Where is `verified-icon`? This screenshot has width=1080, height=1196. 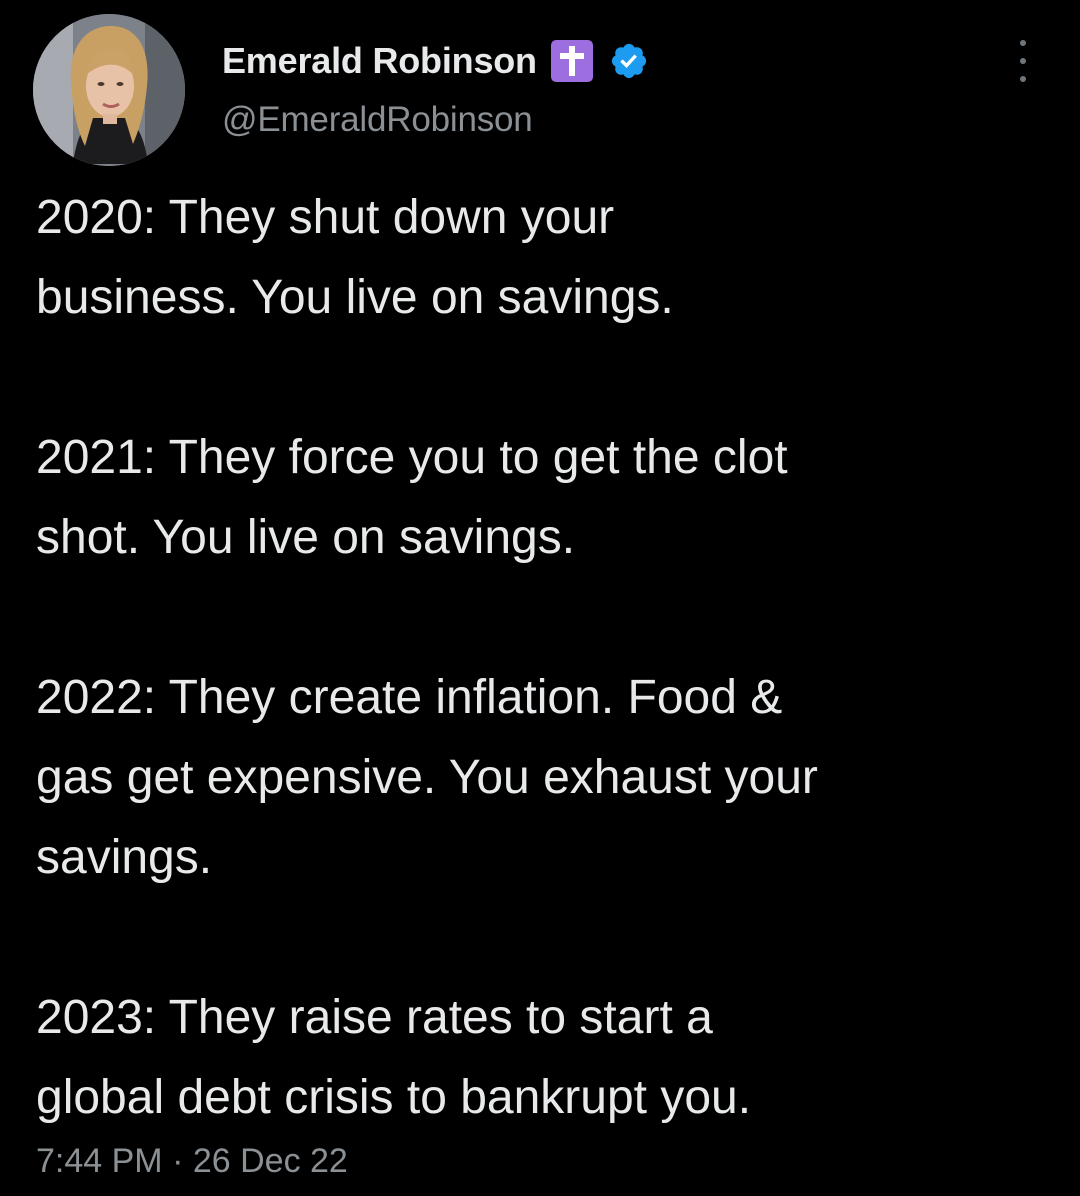 verified-icon is located at coordinates (628, 61).